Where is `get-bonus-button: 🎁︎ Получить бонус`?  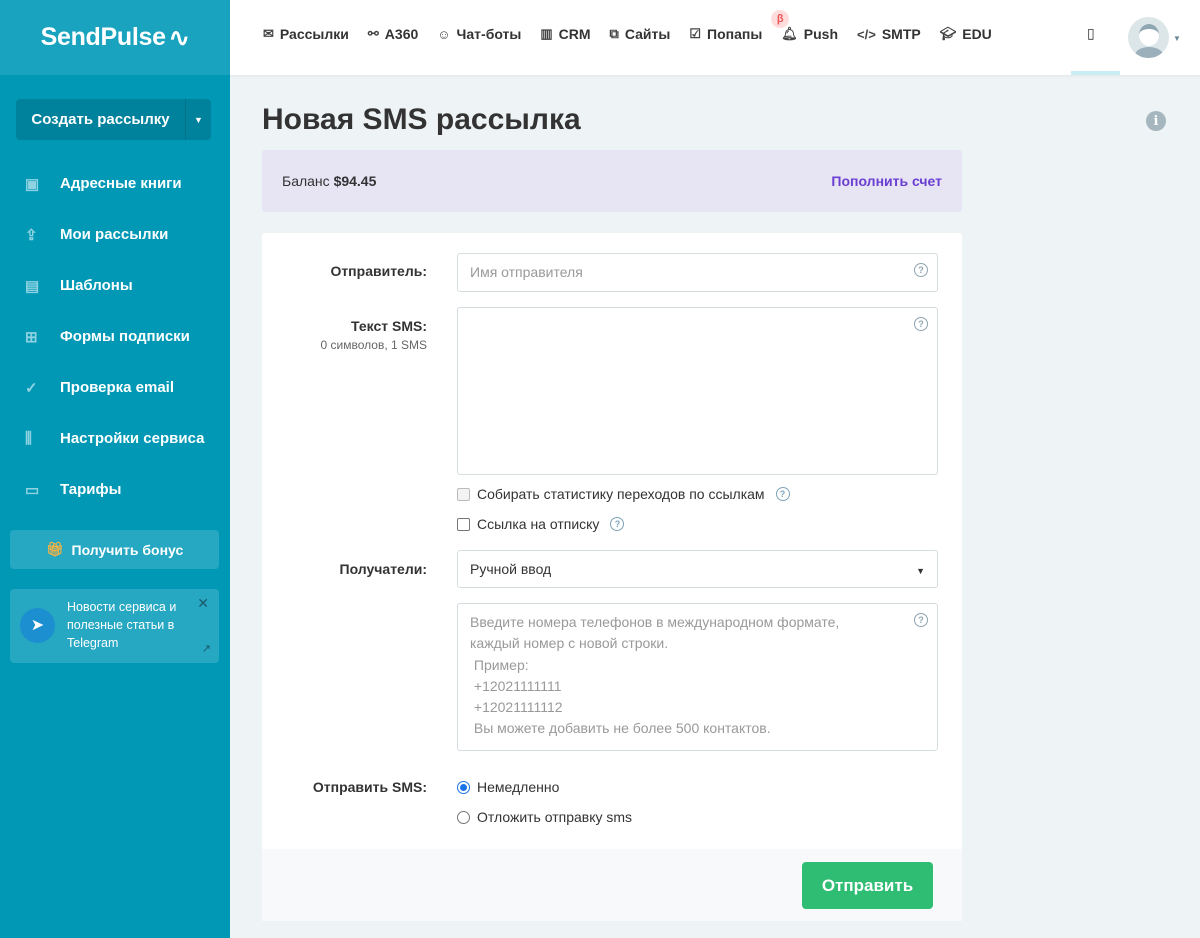
get-bonus-button: 🎁︎ Получить бонус is located at coordinates (114, 549).